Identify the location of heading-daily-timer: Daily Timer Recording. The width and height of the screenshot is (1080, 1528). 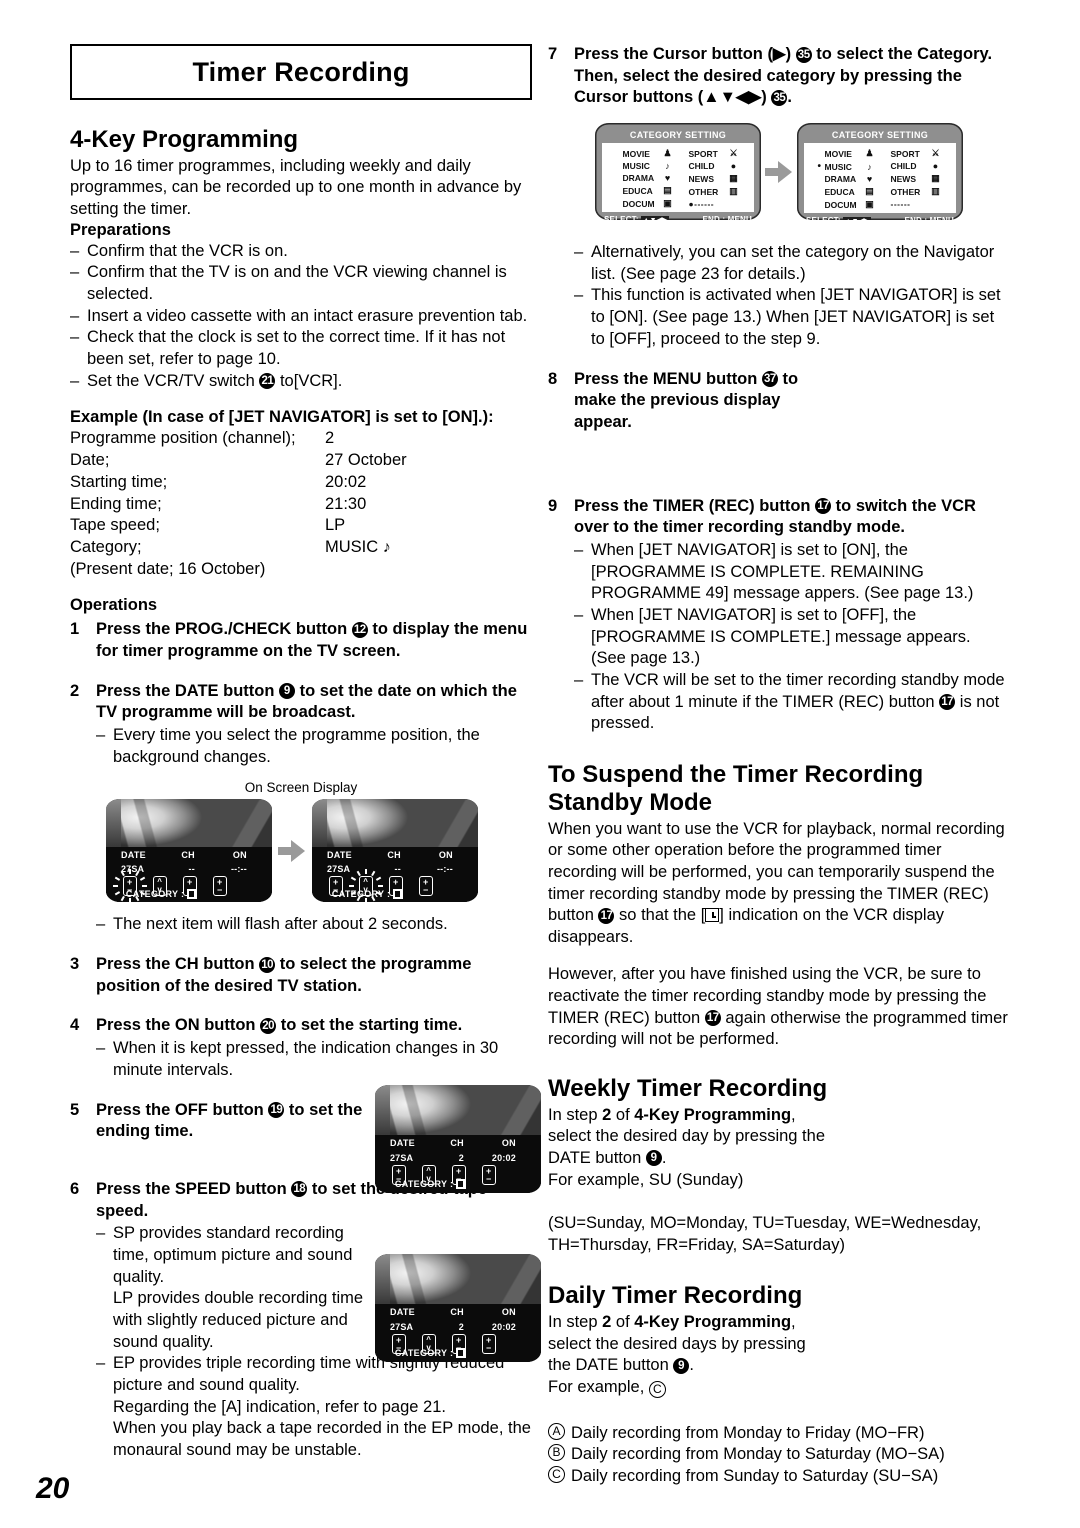
(675, 1296).